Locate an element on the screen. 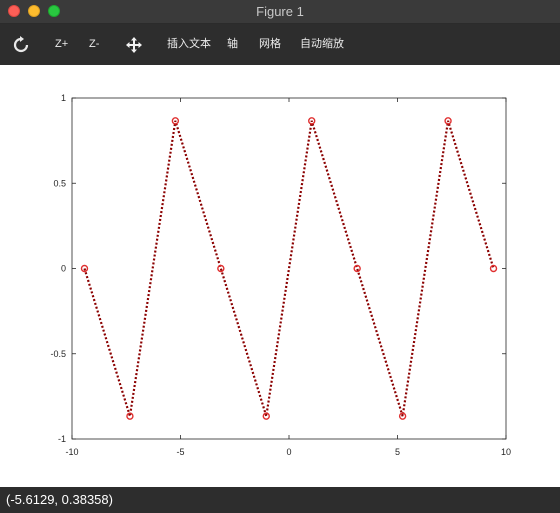  y-tick-label: -0.5 is located at coordinates (58, 354).